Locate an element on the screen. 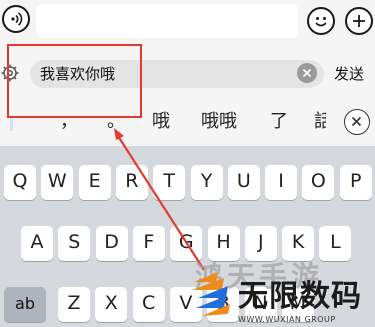 Image resolution: width=375 pixels, height=327 pixels. brand-logo is located at coordinates (211, 294).